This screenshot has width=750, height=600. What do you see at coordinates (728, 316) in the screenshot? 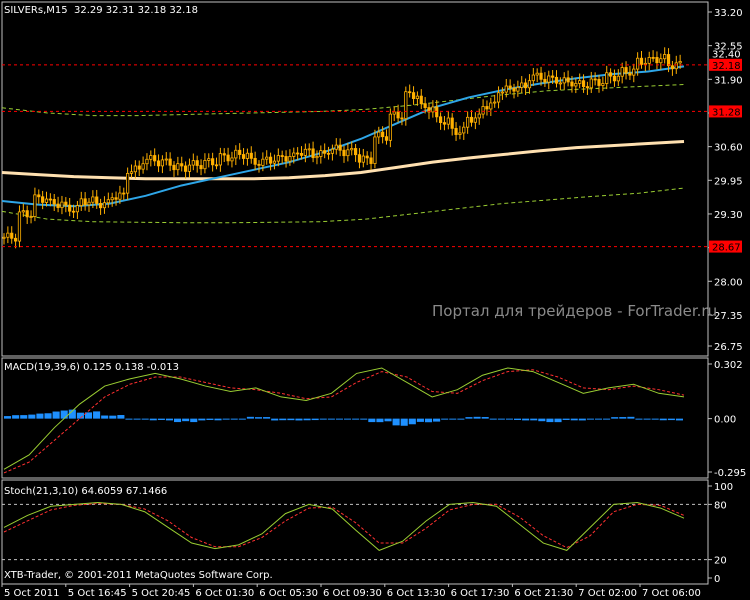
I see `y-tick-label: 27.35` at bounding box center [728, 316].